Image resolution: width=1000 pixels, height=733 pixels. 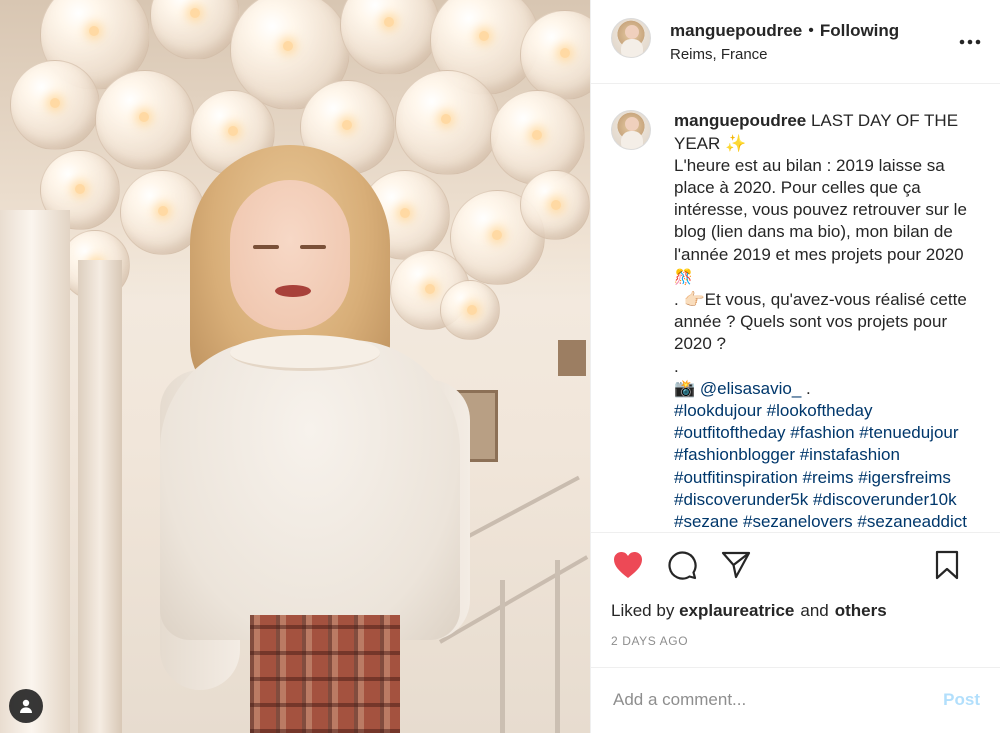 I want to click on heart-filled-icon, so click(x=628, y=565).